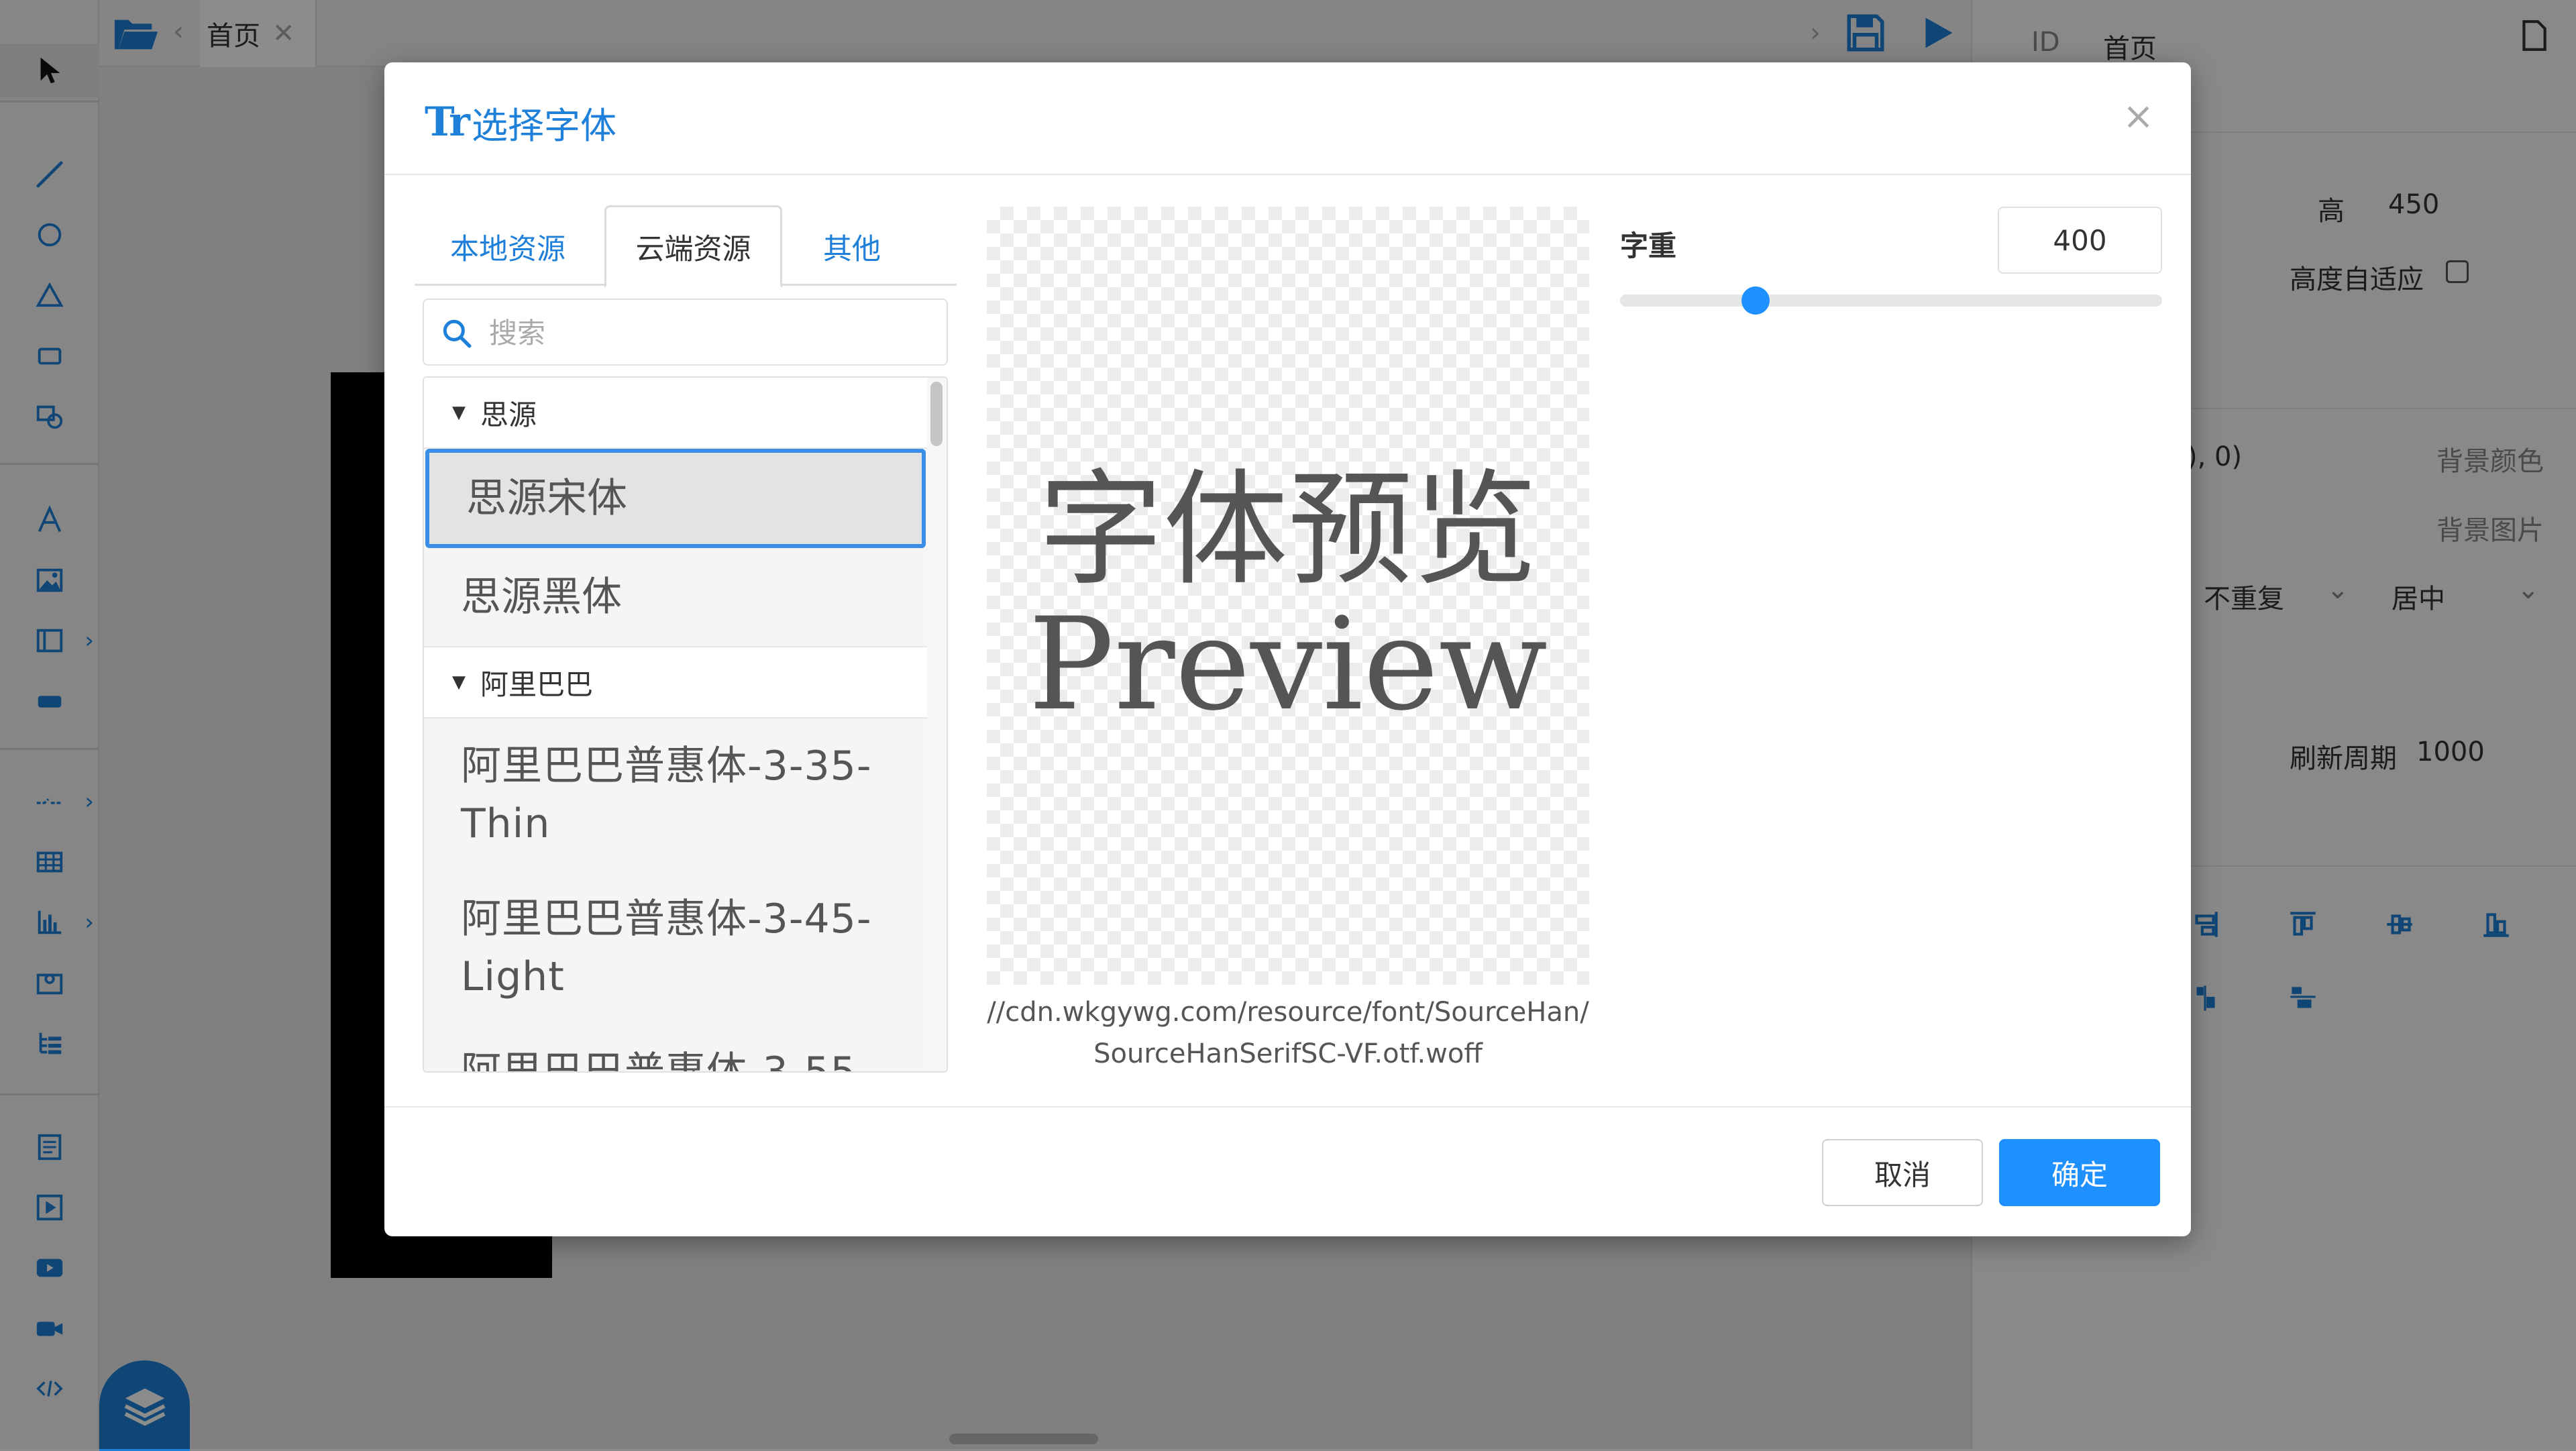 This screenshot has height=1451, width=2576. I want to click on group-header-alibaba: ▼ 阿里巴巴, so click(675, 682).